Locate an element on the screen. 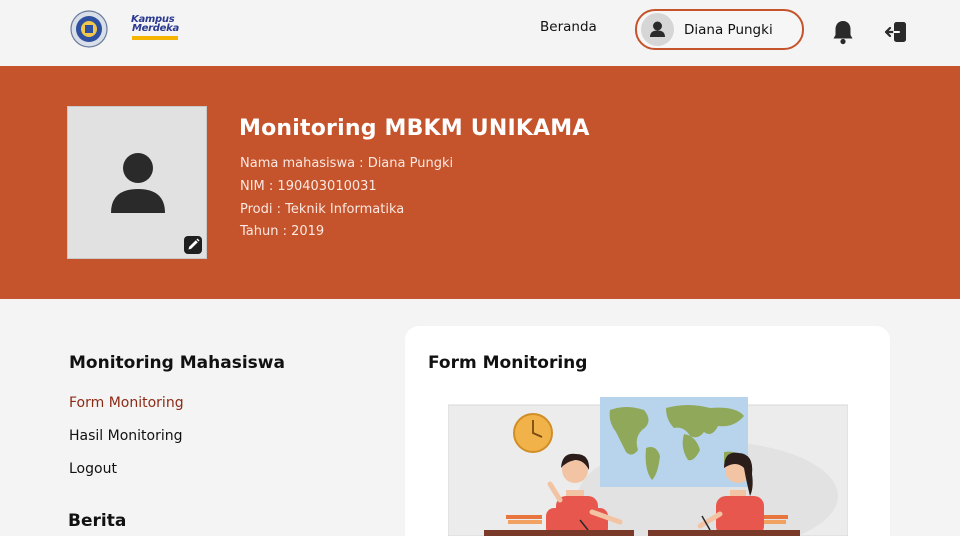  profile-placeholder-icon is located at coordinates (138, 184).